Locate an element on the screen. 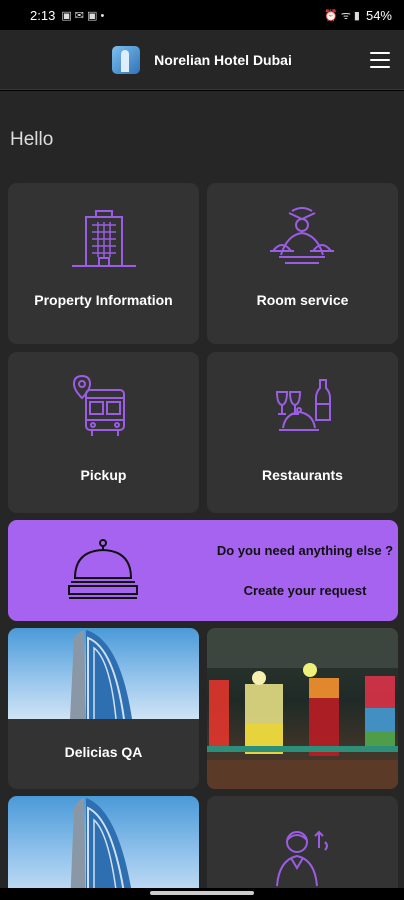  notification-icons: ▣ ✉ ▣ • is located at coordinates (83, 15).